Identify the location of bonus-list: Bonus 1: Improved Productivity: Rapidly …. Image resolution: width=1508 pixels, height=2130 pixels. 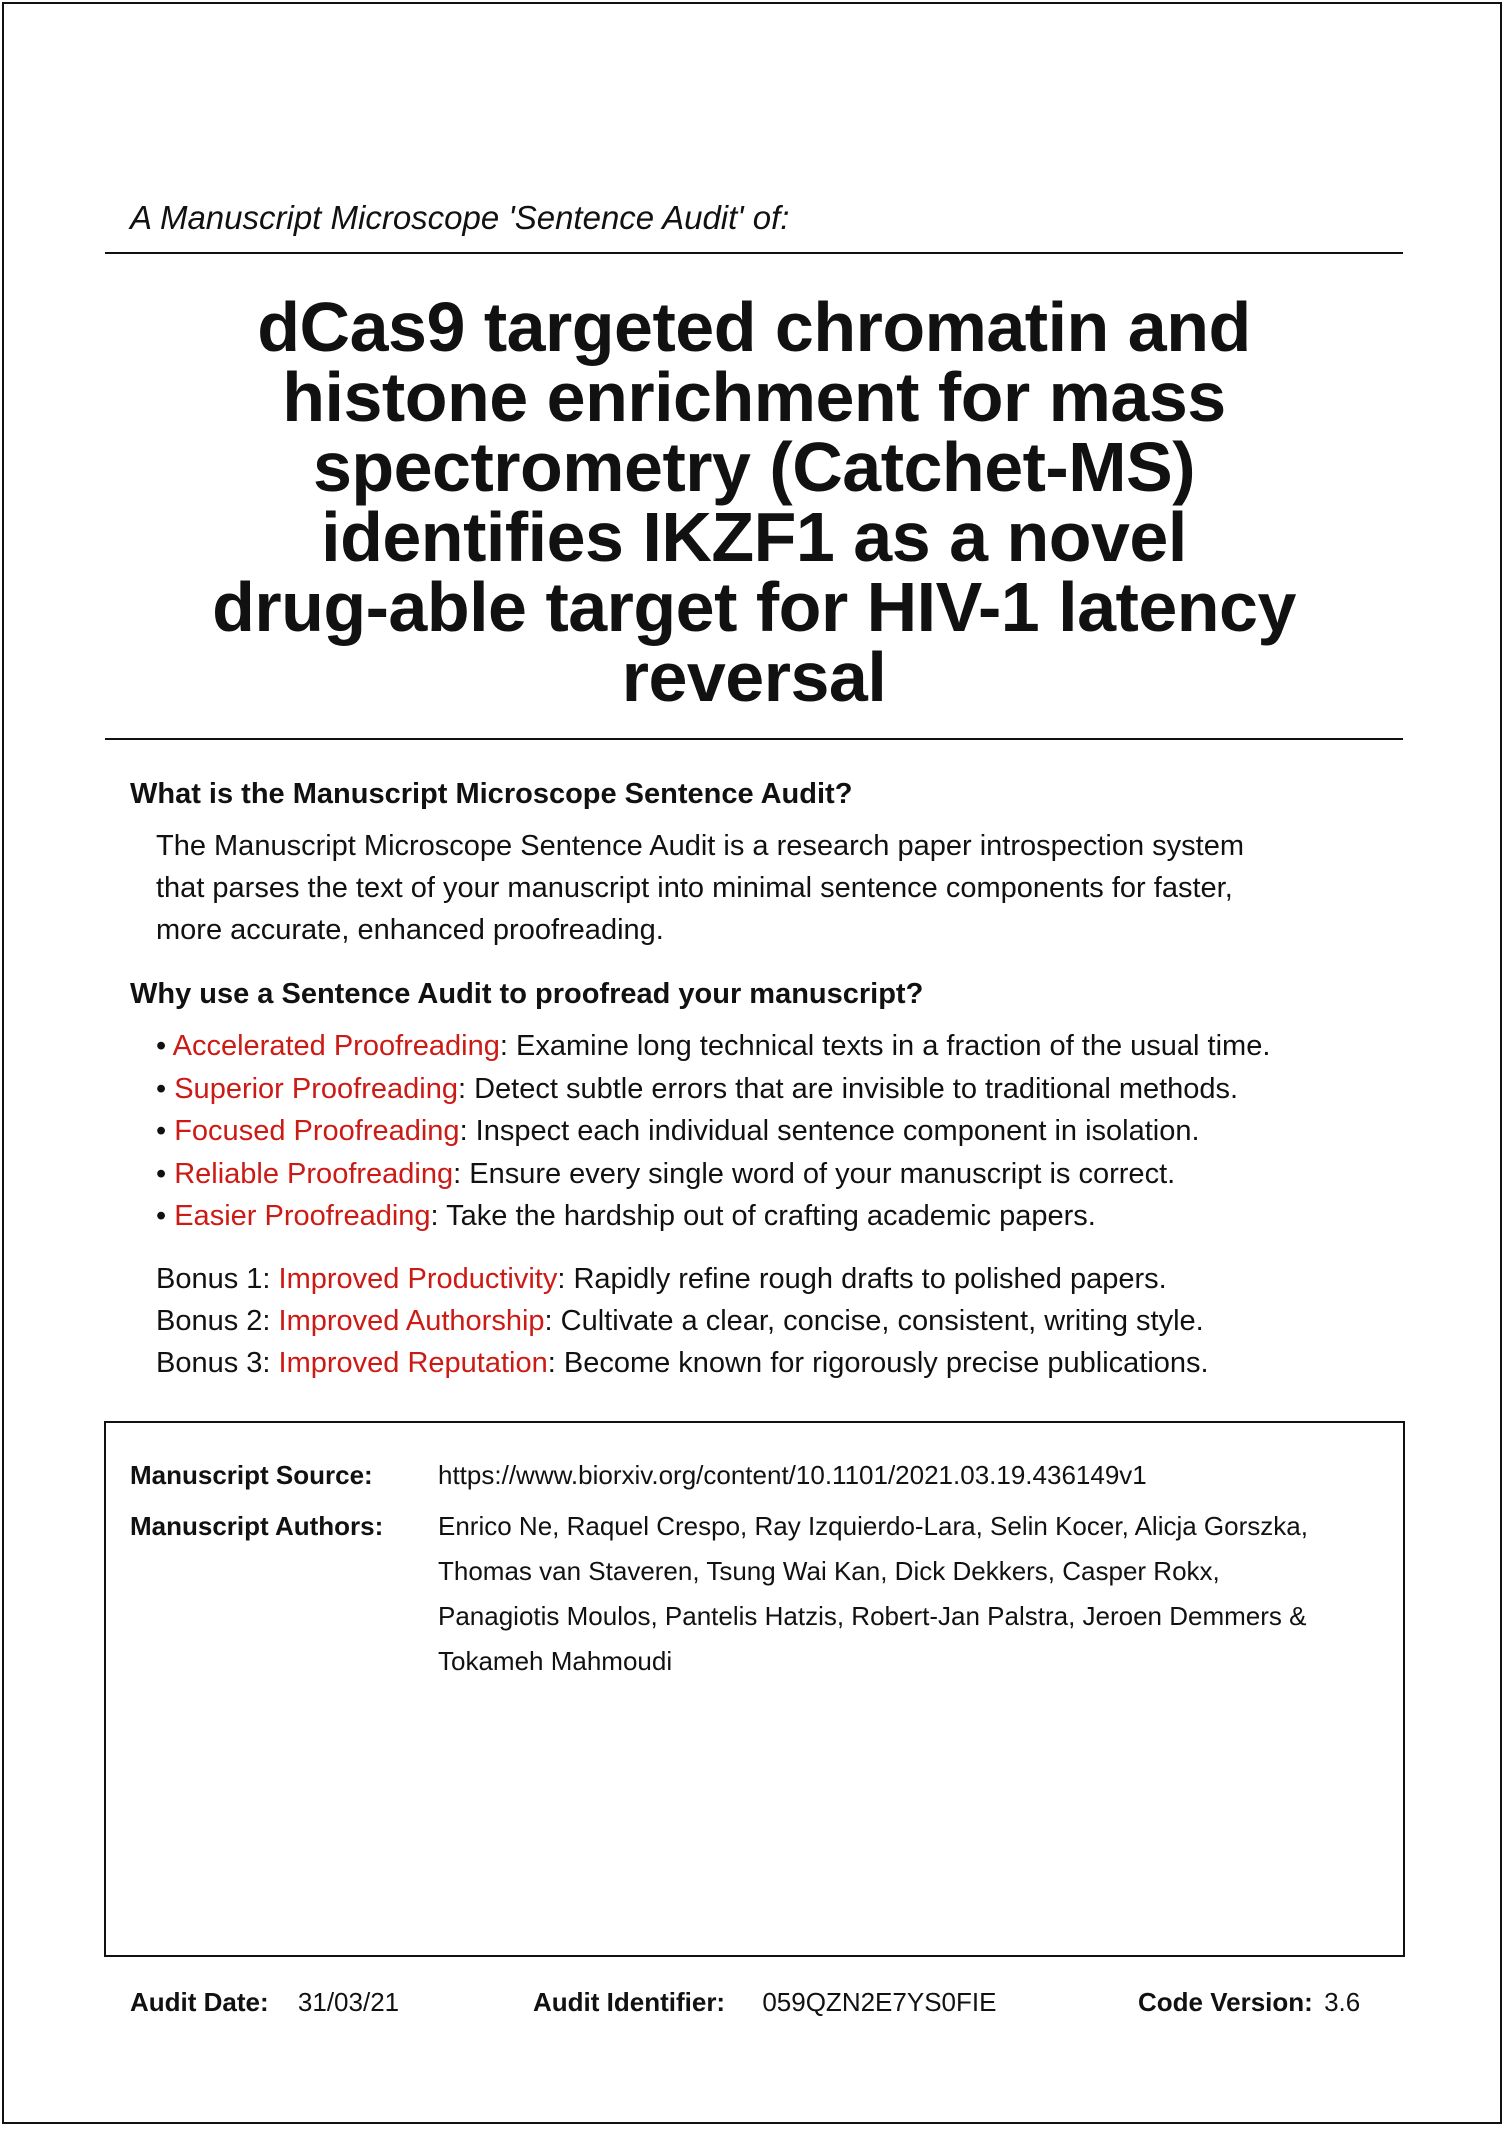
(771, 1321).